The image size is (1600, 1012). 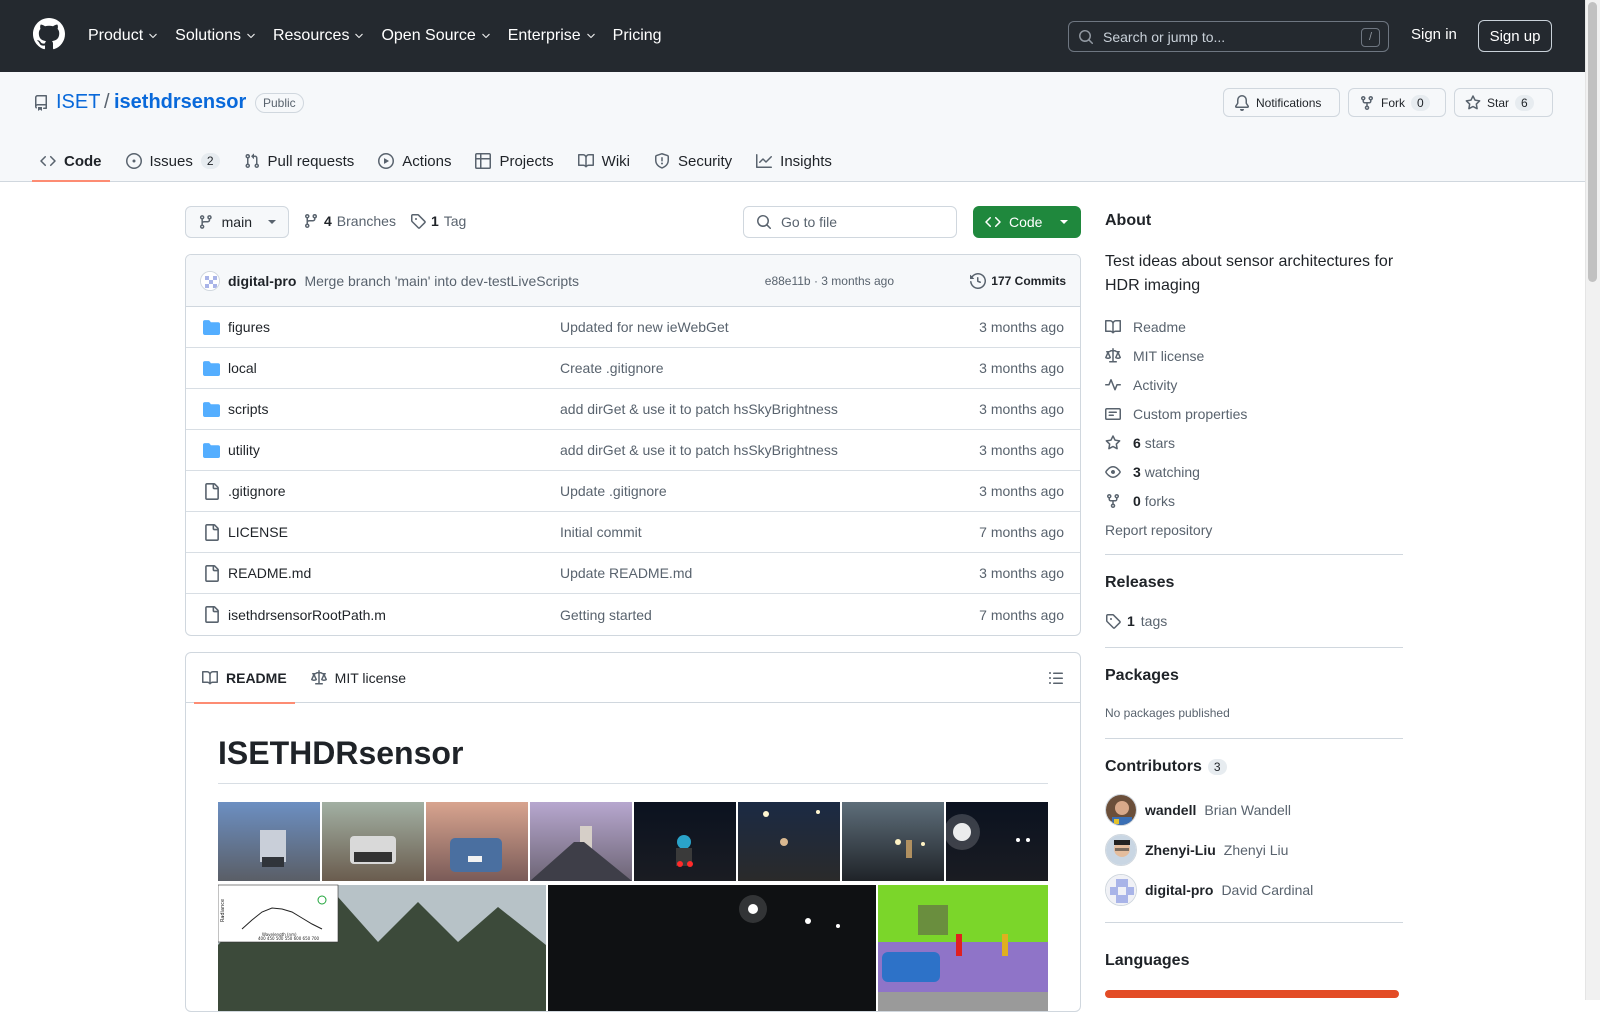 What do you see at coordinates (414, 161) in the screenshot?
I see `tab-actions: Actions` at bounding box center [414, 161].